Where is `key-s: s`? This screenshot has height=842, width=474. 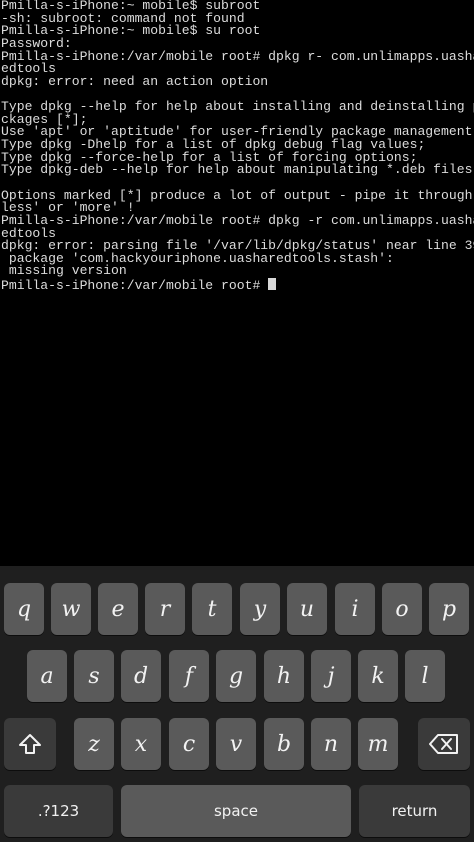
key-s: s is located at coordinates (94, 676).